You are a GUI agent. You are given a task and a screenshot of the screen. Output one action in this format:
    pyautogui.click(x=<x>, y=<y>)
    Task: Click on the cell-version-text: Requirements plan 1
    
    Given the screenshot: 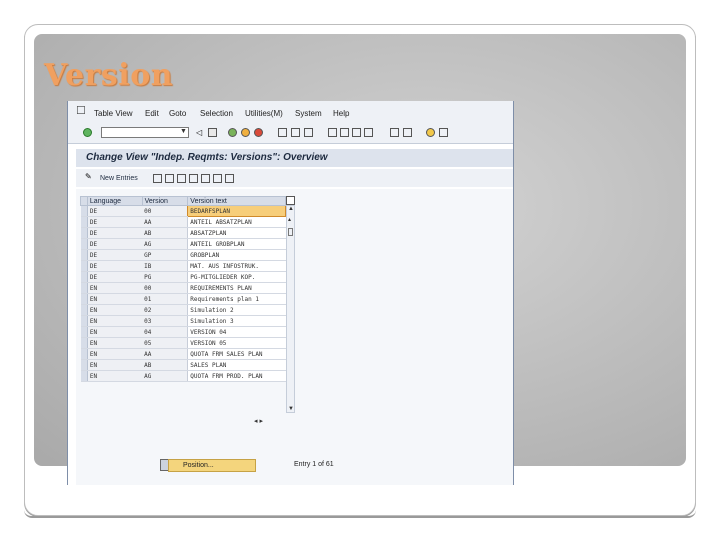 What is the action you would take?
    pyautogui.click(x=236, y=299)
    